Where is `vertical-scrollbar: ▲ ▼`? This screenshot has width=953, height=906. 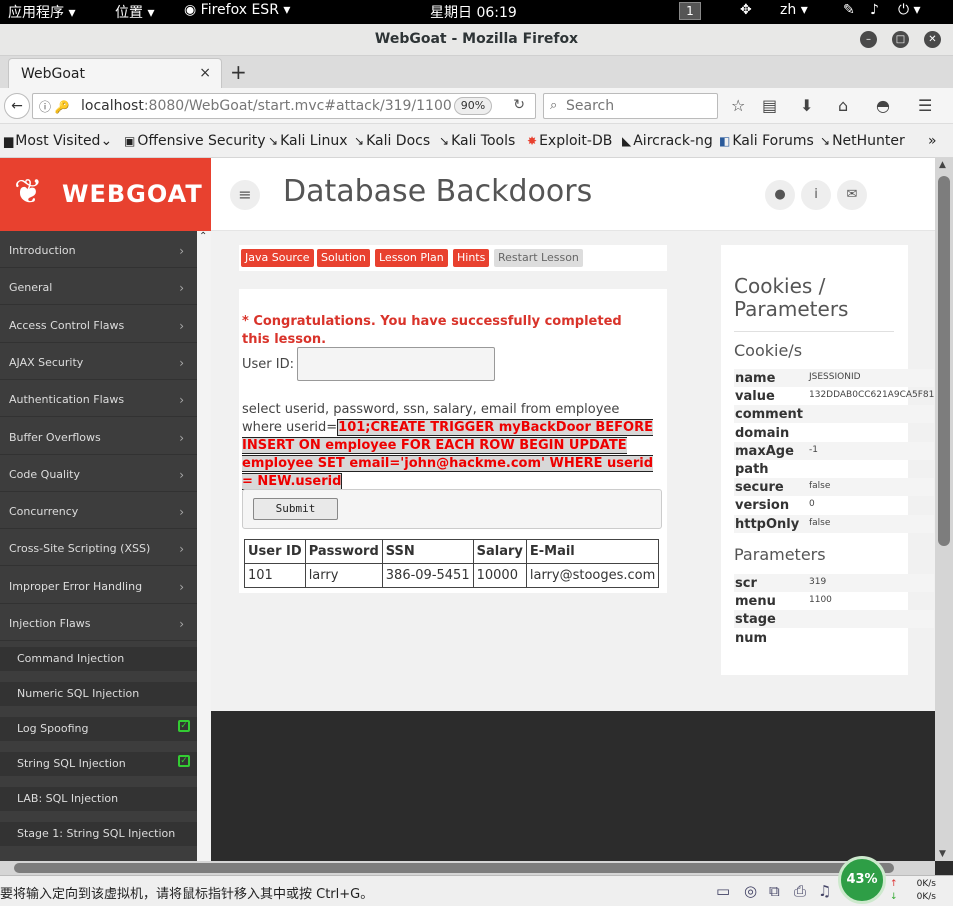 vertical-scrollbar: ▲ ▼ is located at coordinates (944, 509).